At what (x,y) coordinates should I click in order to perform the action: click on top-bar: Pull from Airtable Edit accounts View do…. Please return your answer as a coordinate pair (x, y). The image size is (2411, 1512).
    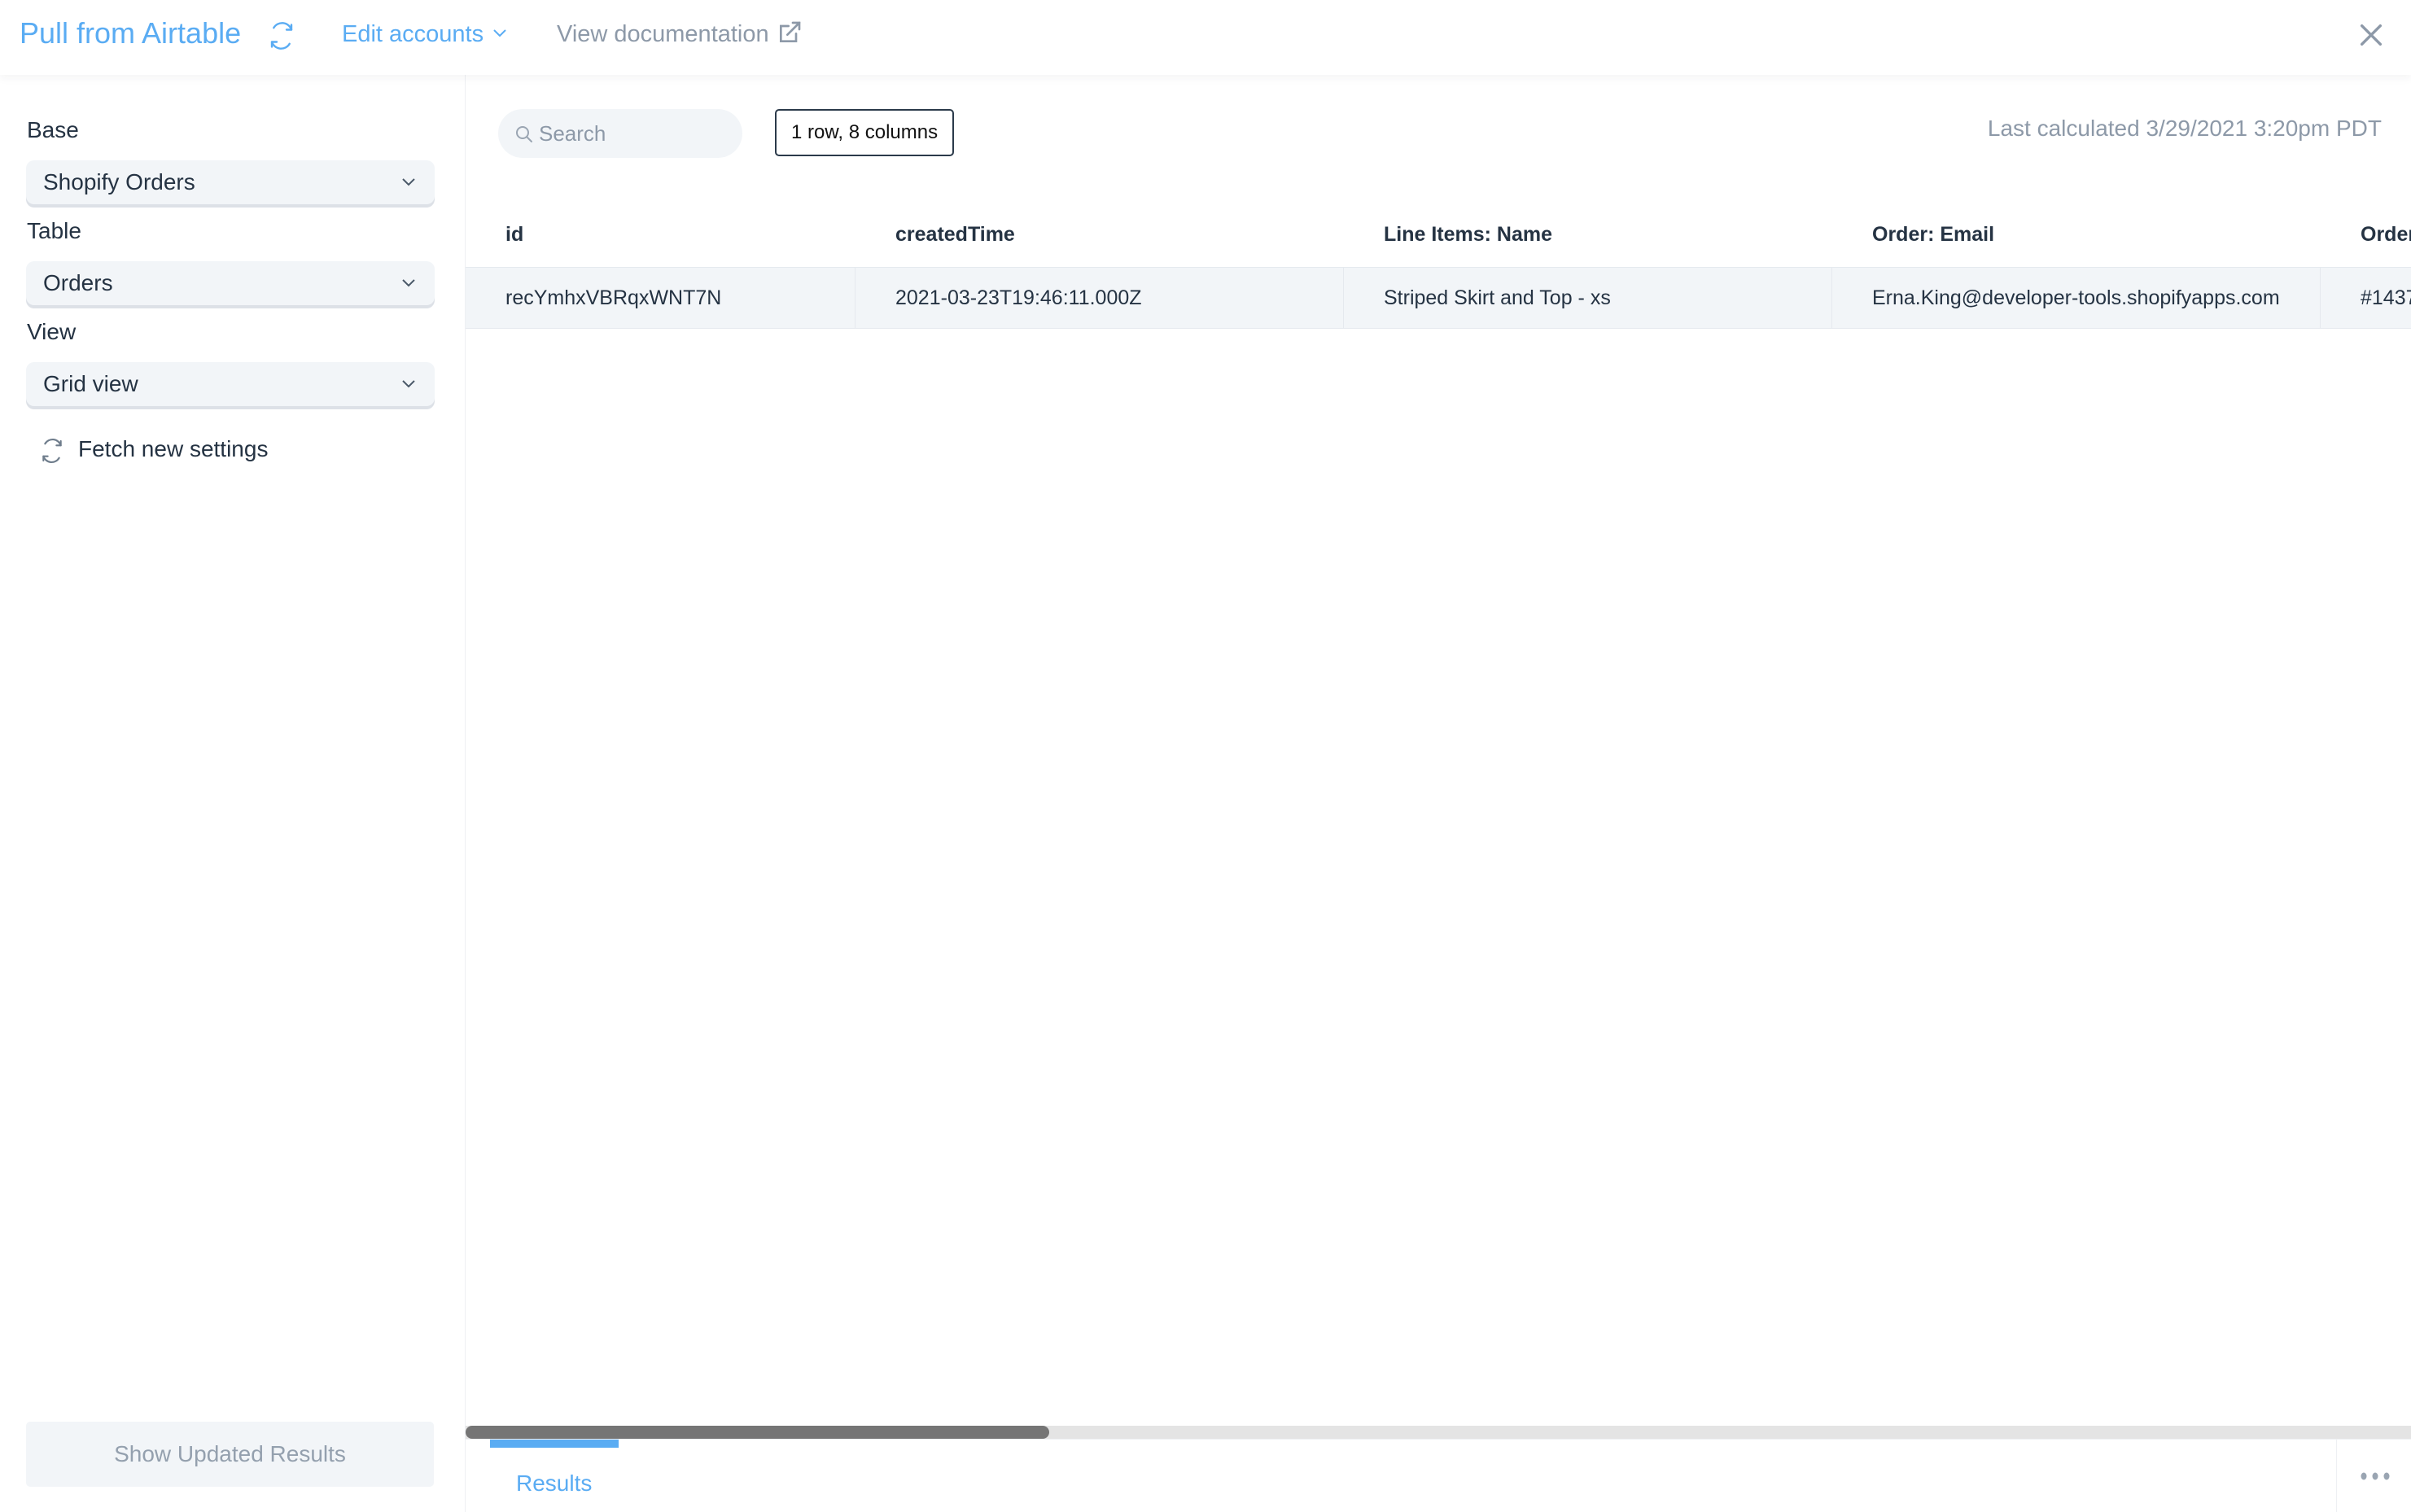
    Looking at the image, I should click on (1205, 37).